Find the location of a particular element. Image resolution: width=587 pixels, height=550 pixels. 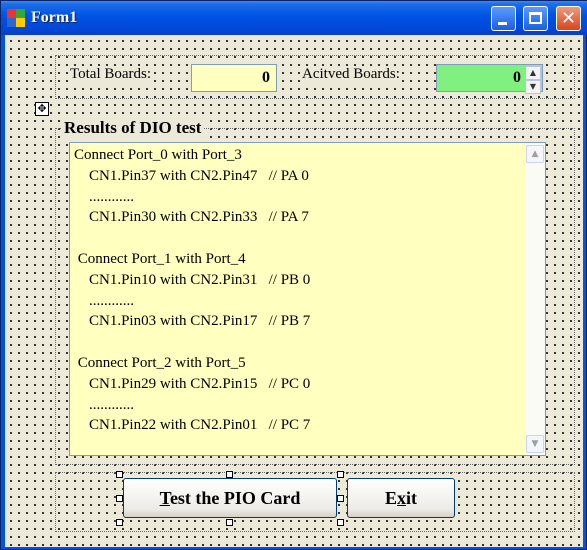

spin-up-icon: ▲ is located at coordinates (533, 73).